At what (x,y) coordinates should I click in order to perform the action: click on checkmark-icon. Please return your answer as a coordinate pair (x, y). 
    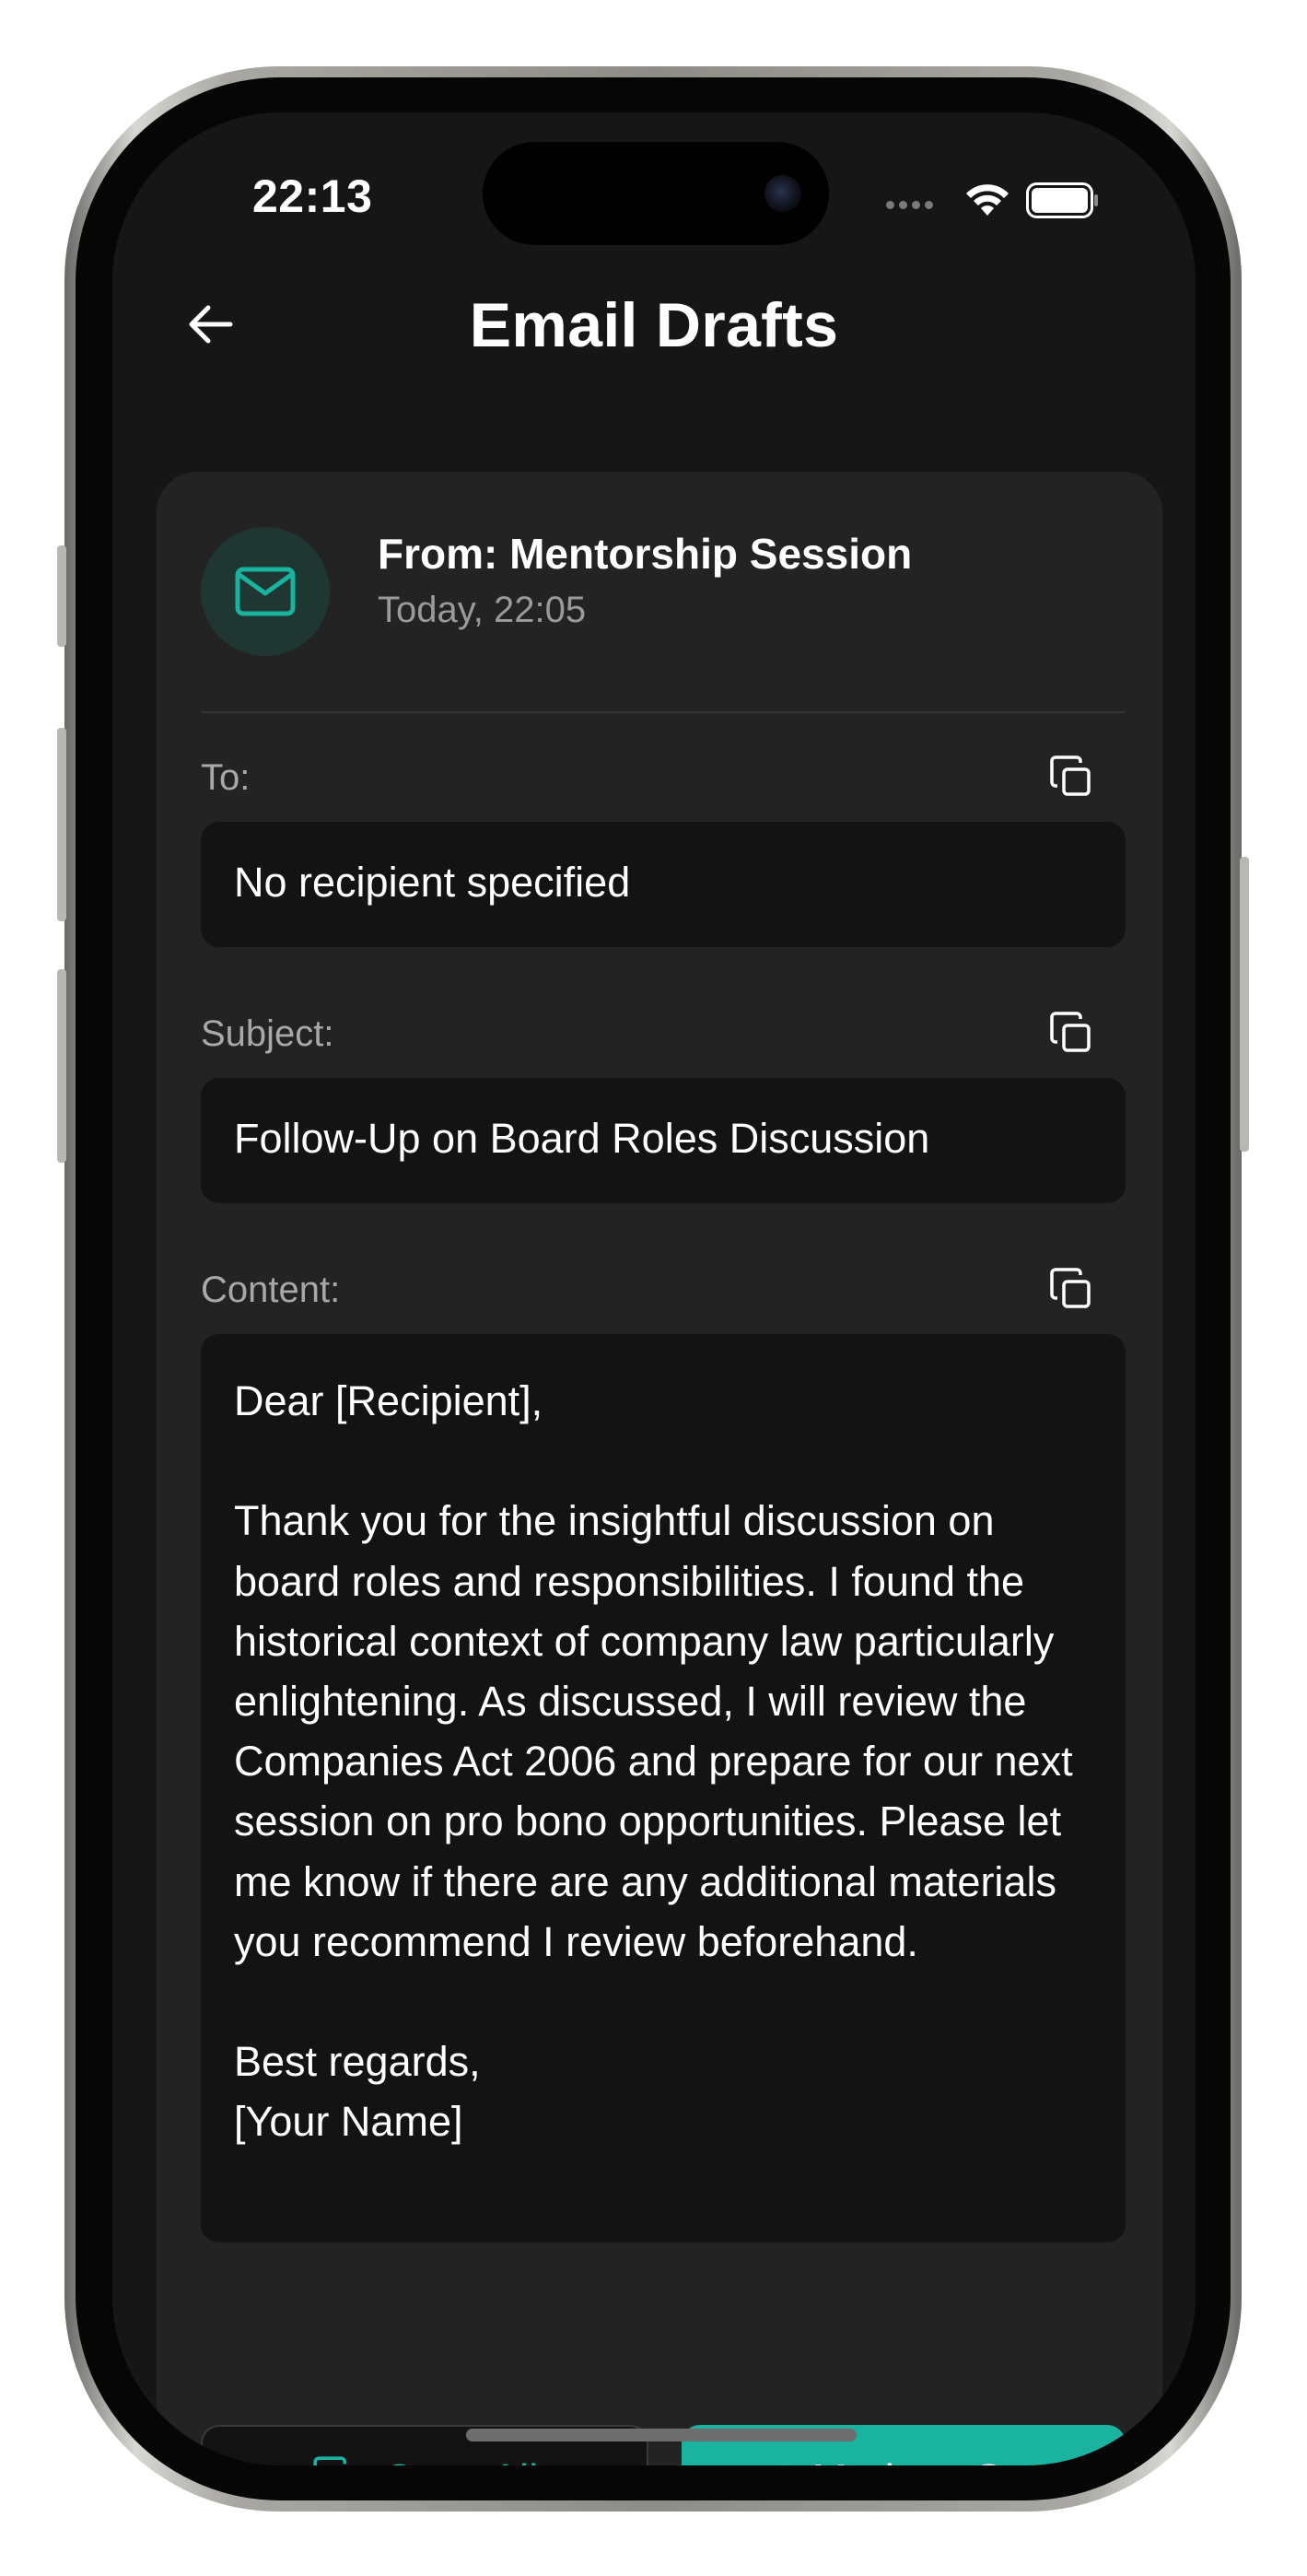
    Looking at the image, I should click on (767, 2464).